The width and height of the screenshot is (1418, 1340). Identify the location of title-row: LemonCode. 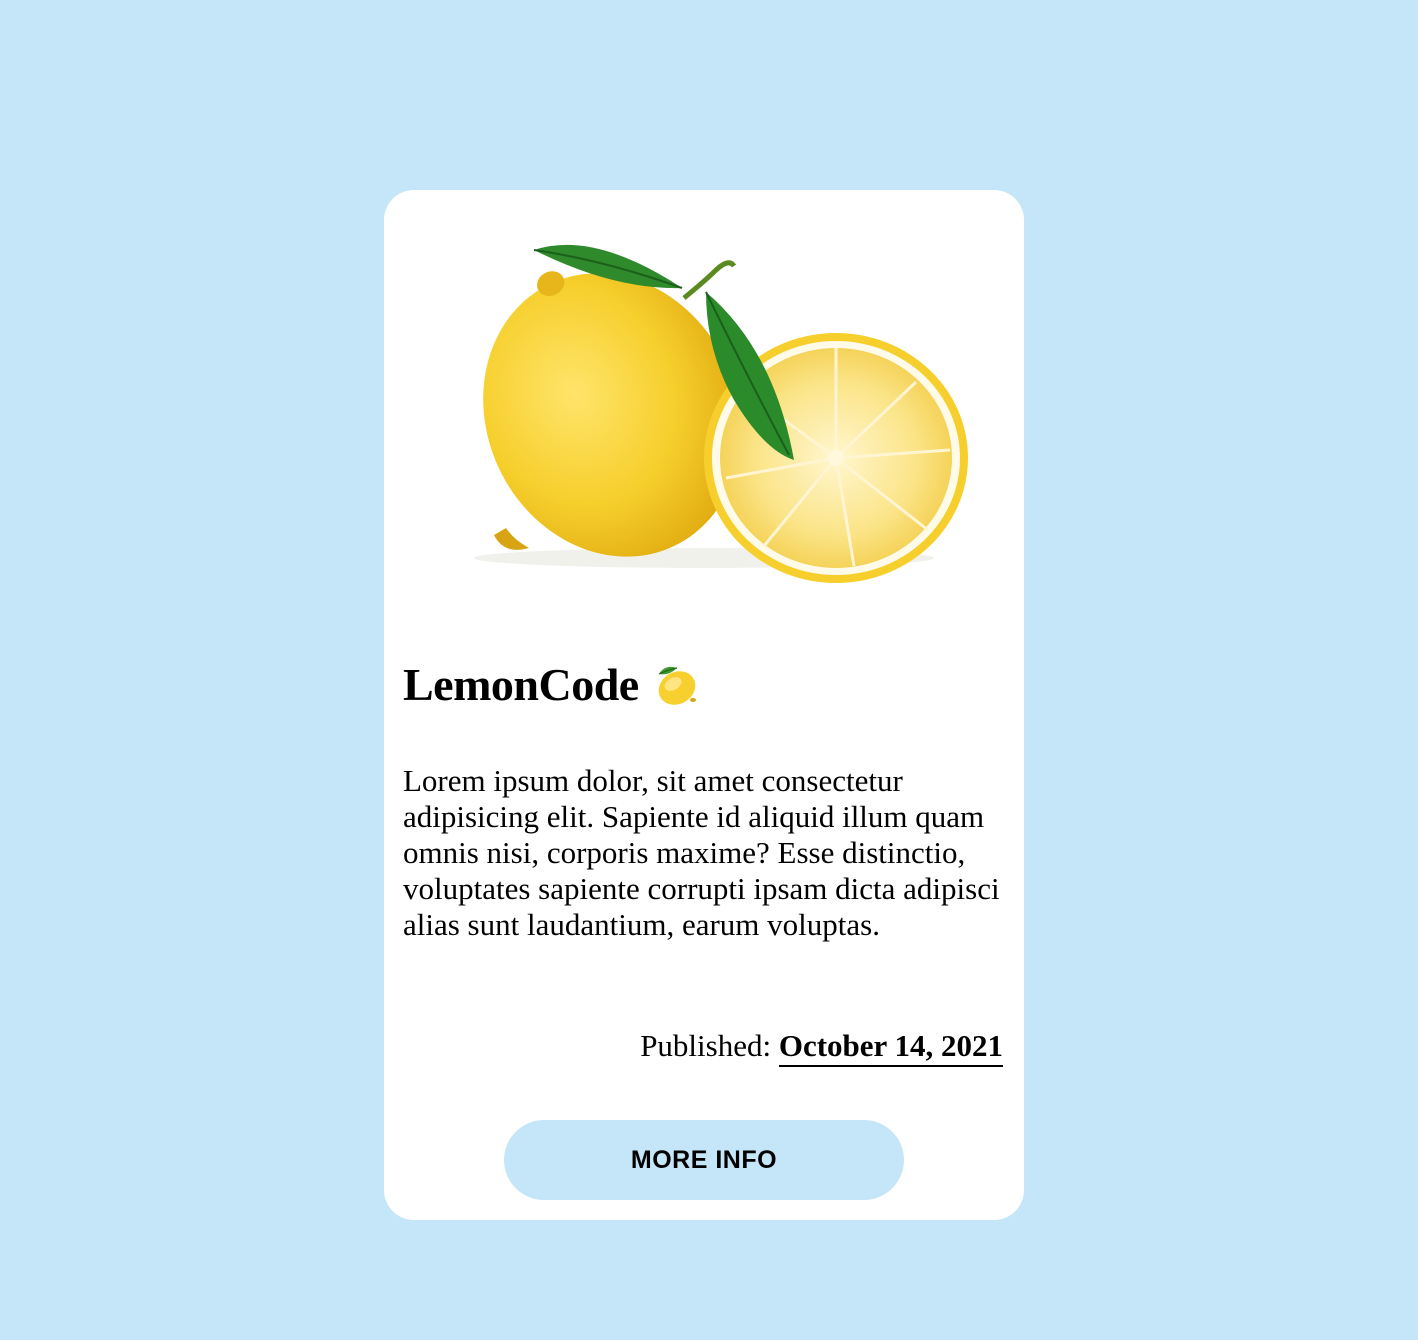
(552, 685).